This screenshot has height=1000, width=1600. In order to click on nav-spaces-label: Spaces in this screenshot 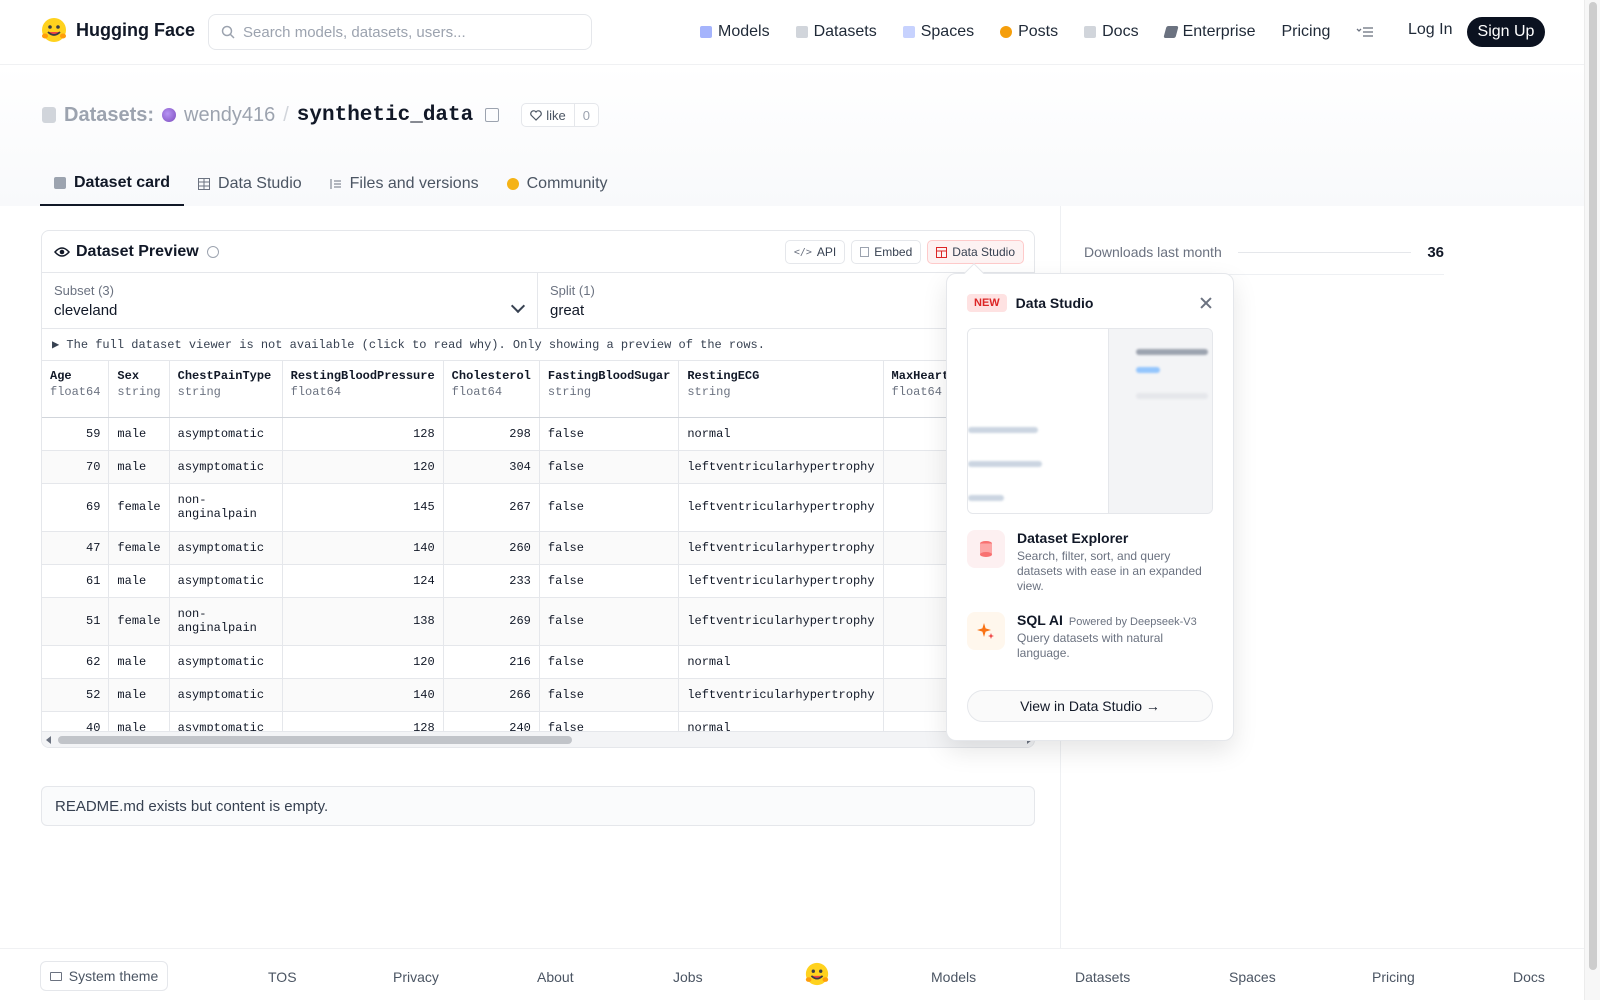, I will do `click(947, 31)`.